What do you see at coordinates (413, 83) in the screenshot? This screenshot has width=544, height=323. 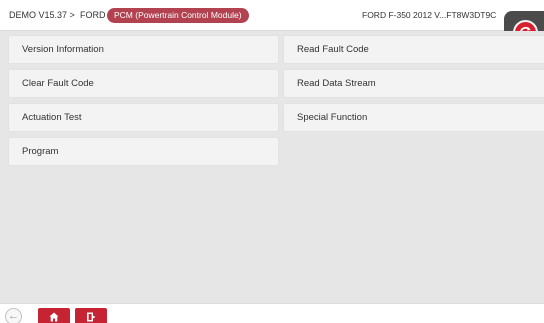 I see `read-data-stream-button: Read Data Stream` at bounding box center [413, 83].